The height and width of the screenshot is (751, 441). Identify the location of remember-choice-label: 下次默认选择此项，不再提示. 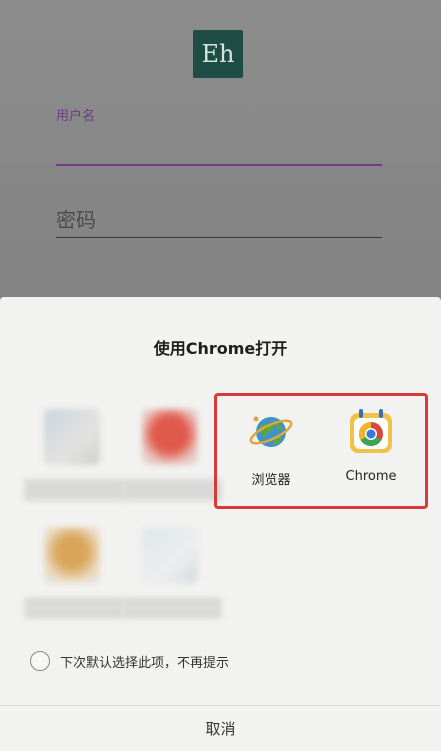
(145, 663).